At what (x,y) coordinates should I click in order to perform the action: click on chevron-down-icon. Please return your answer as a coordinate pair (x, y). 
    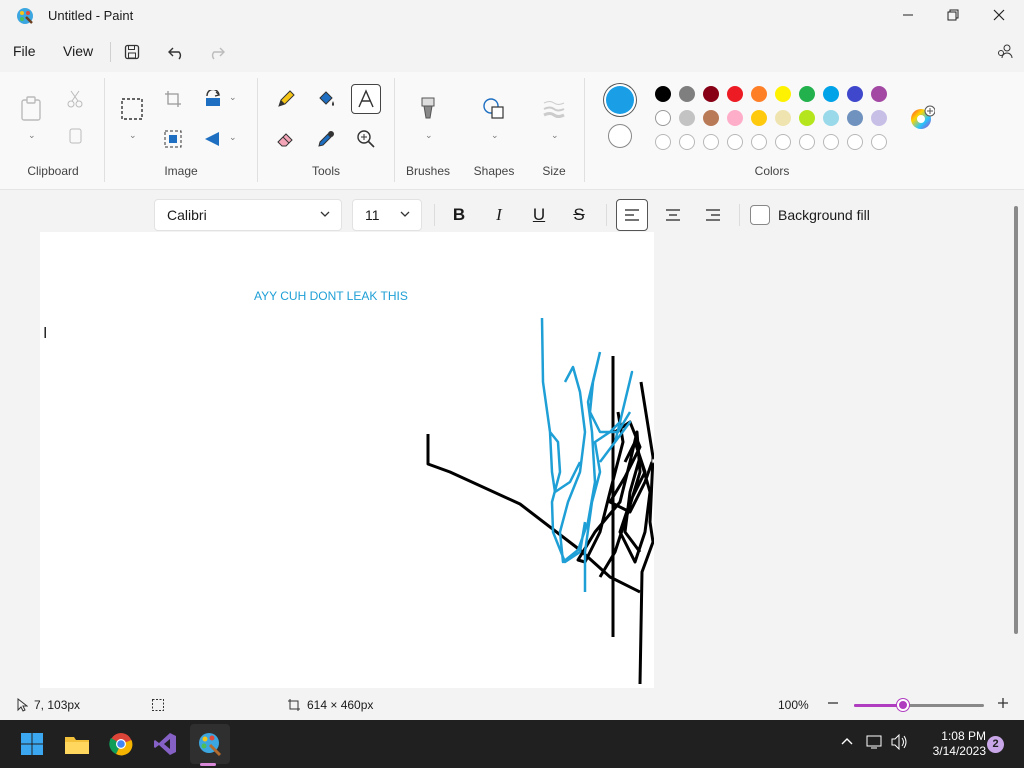
    Looking at the image, I should click on (405, 214).